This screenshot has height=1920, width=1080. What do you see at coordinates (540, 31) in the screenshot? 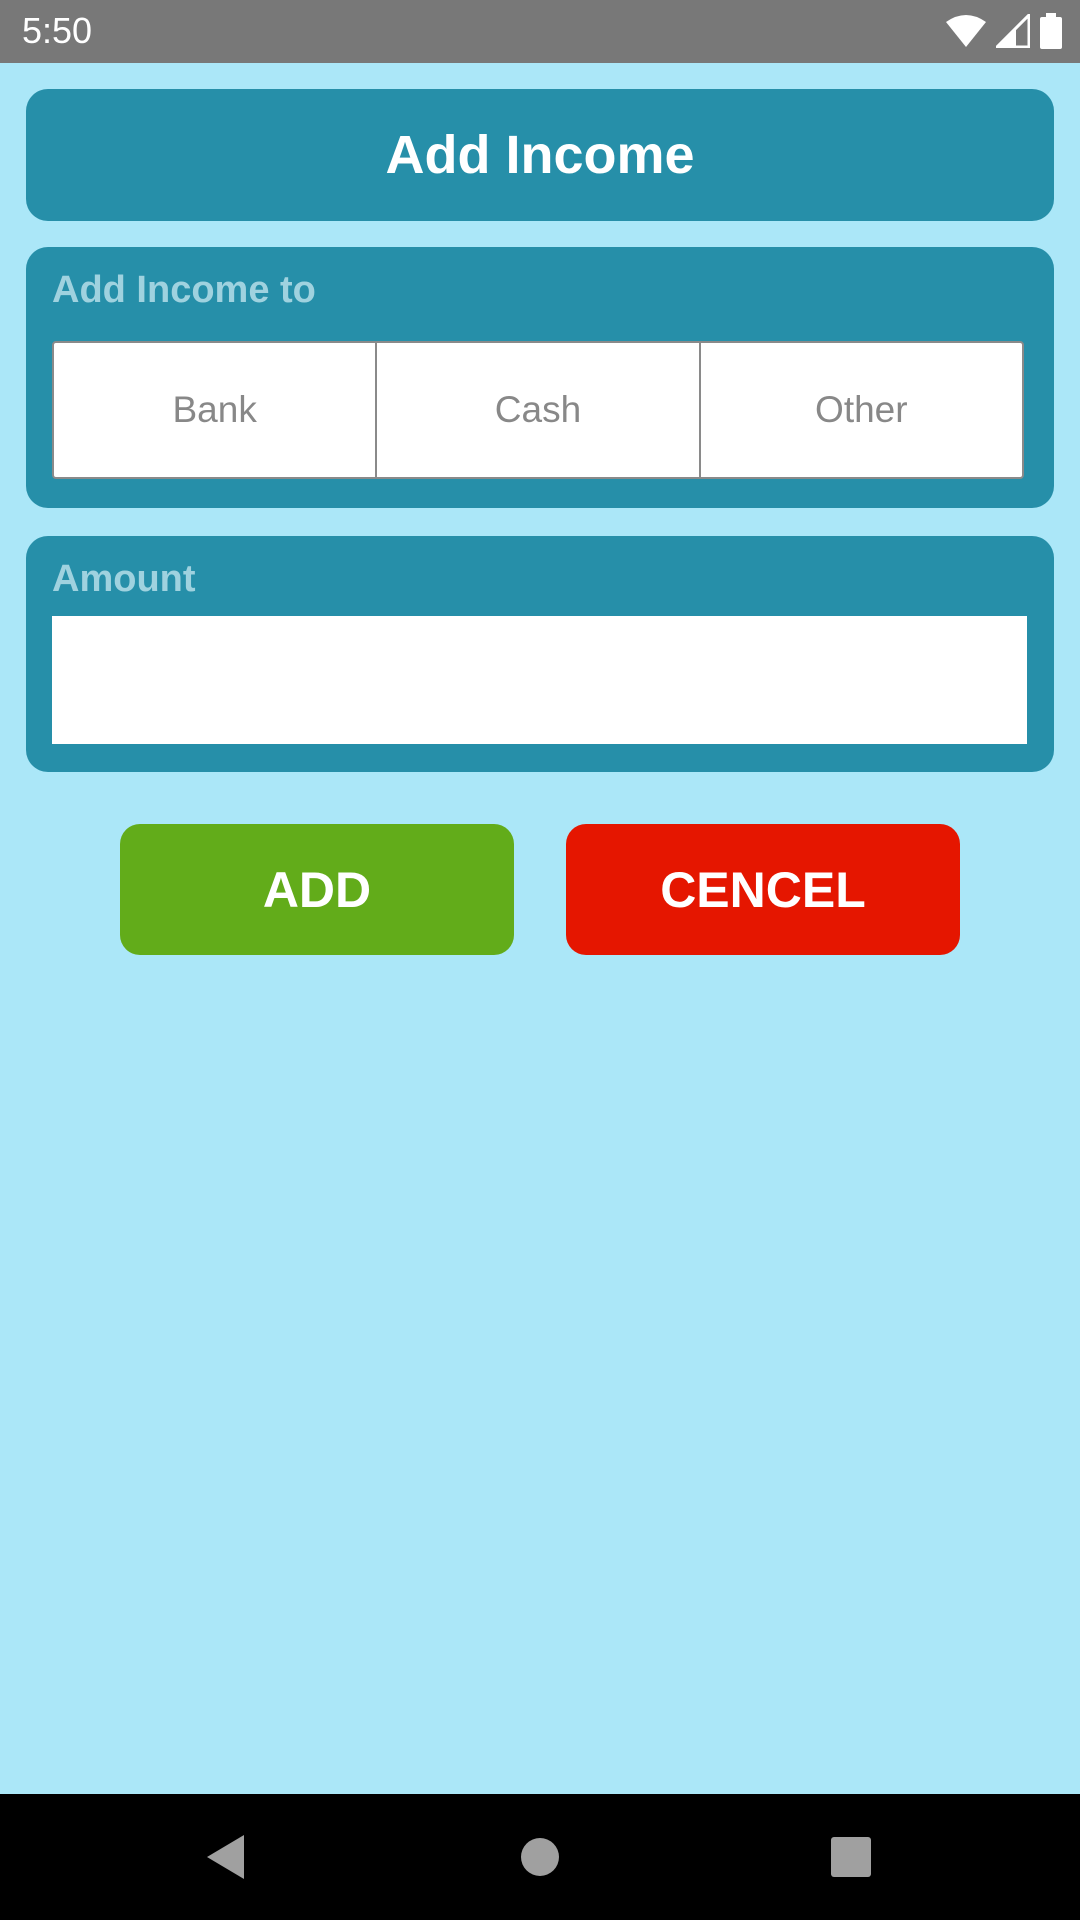
I see `status-bar: 5:50` at bounding box center [540, 31].